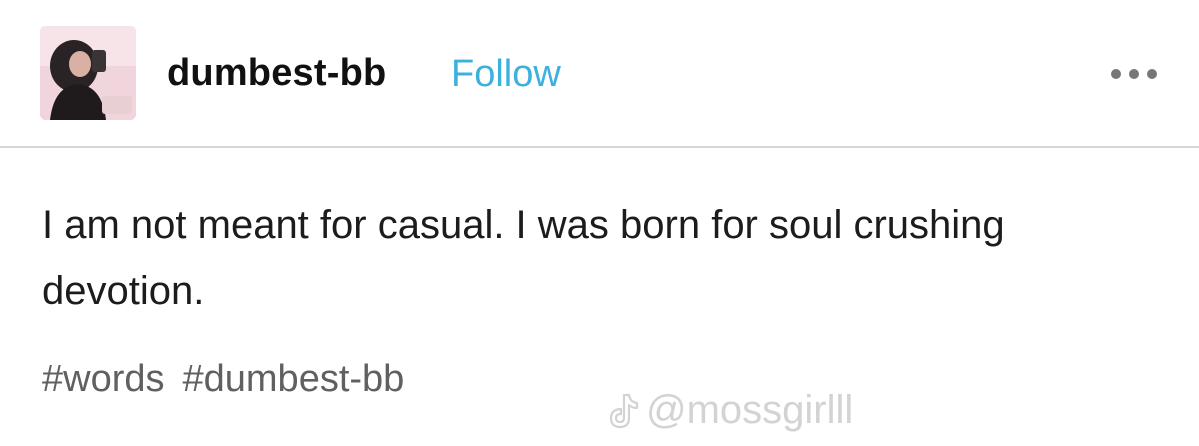 The height and width of the screenshot is (446, 1199). I want to click on tag-link: #words, so click(103, 379).